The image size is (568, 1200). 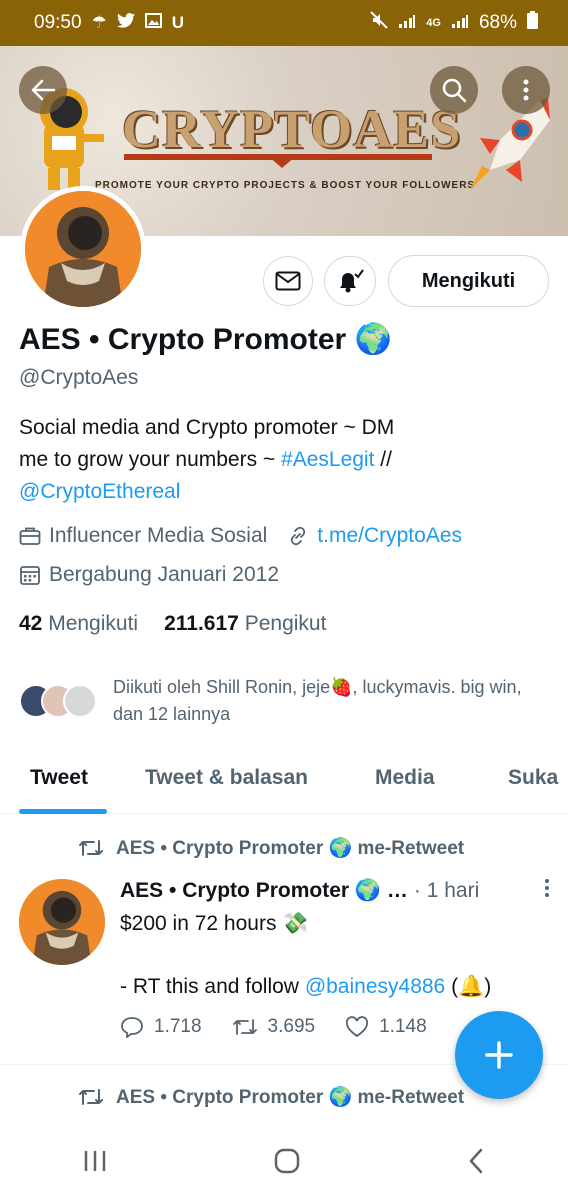 I want to click on profile-category: Influencer Media Sosial, so click(x=158, y=535).